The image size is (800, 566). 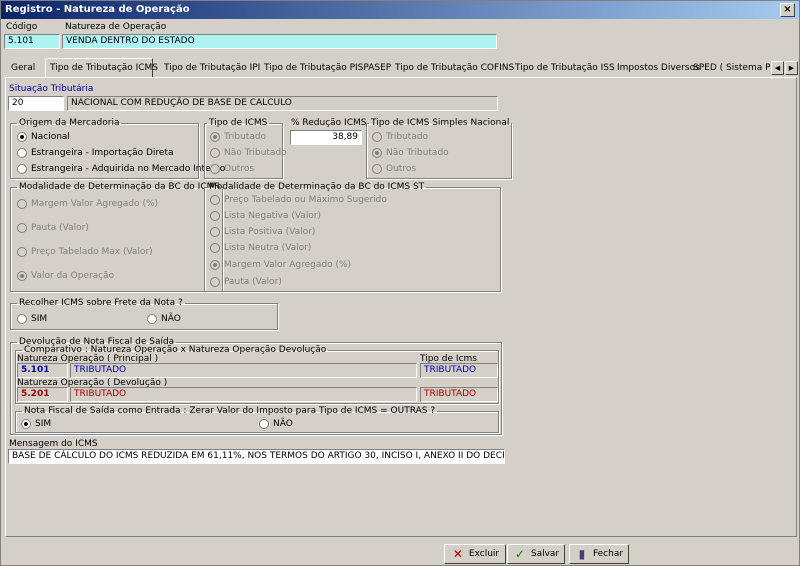 I want to click on situacao-code-field: 20, so click(x=36, y=103).